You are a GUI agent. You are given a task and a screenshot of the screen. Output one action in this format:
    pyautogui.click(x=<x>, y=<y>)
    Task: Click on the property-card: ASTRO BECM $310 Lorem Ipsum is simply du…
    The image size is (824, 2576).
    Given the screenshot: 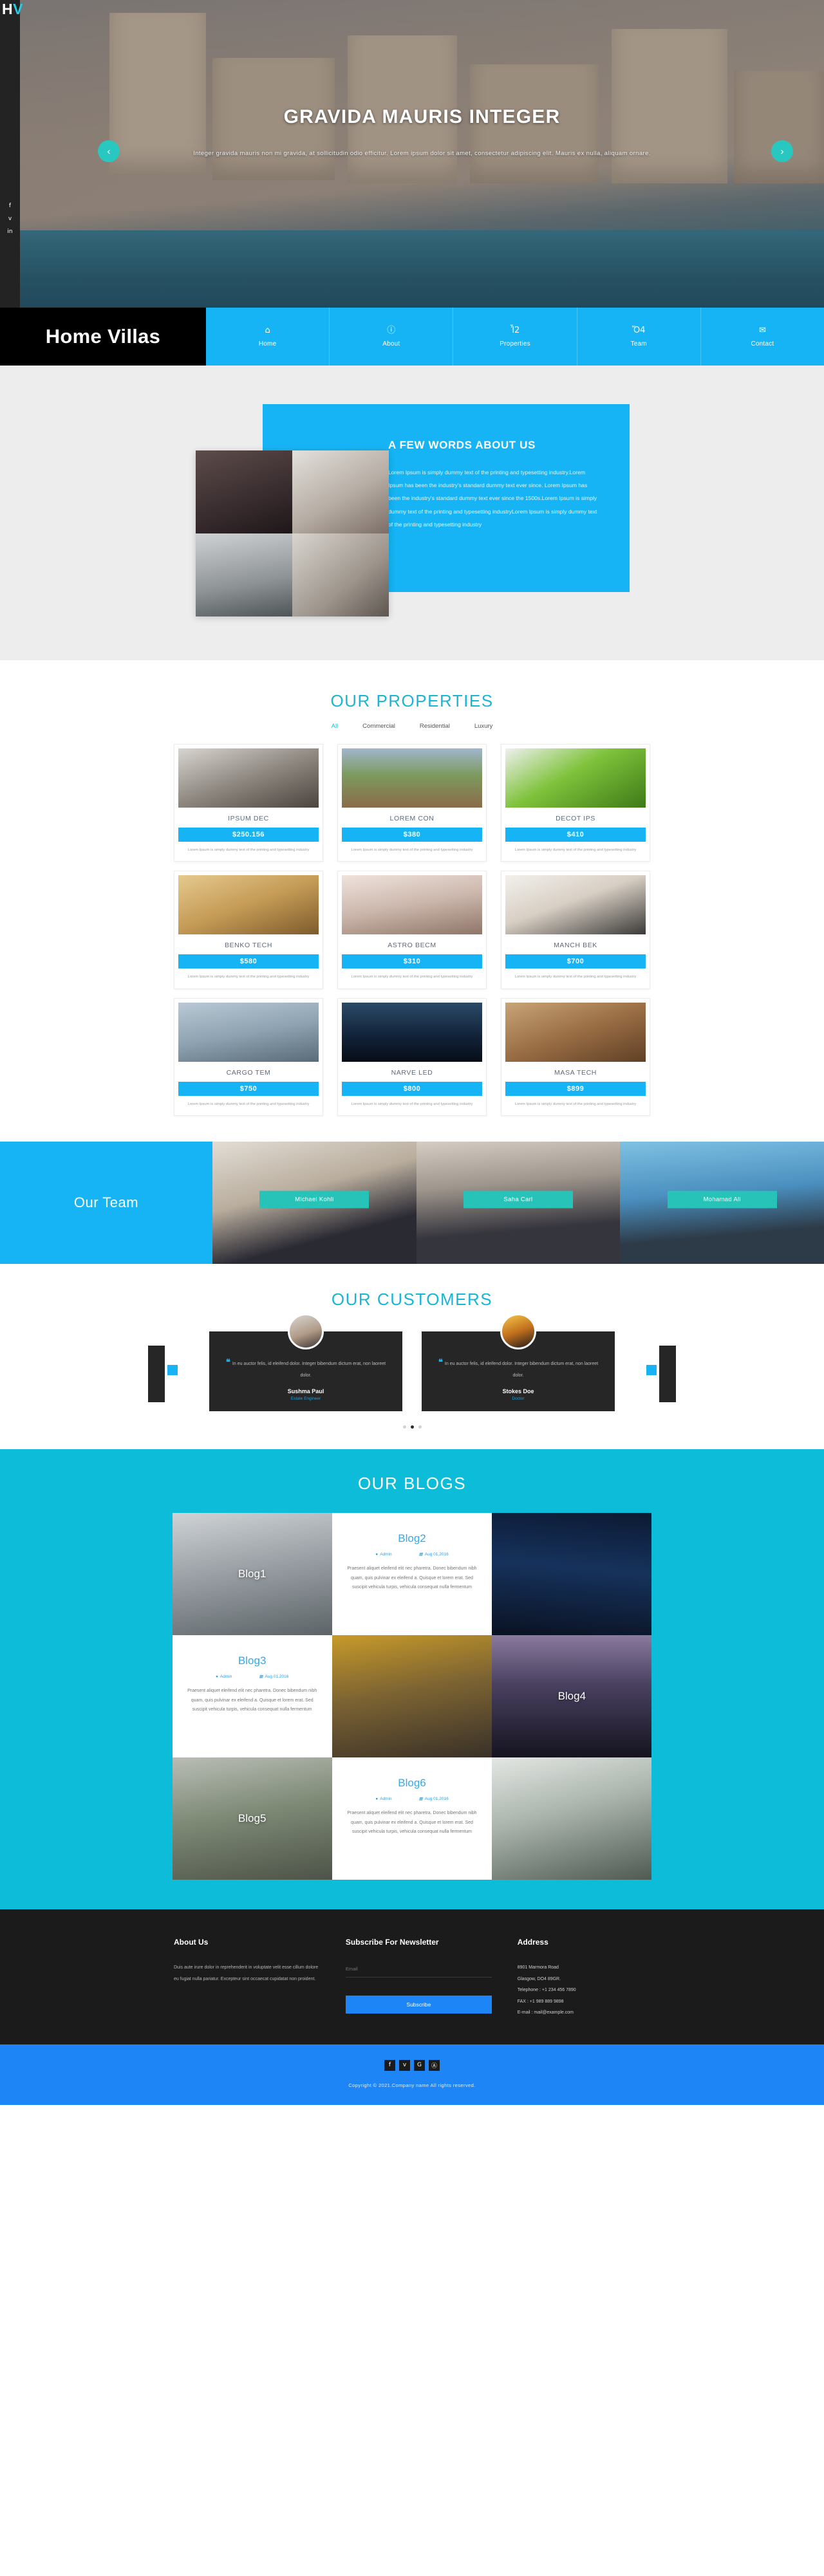 What is the action you would take?
    pyautogui.click(x=412, y=930)
    